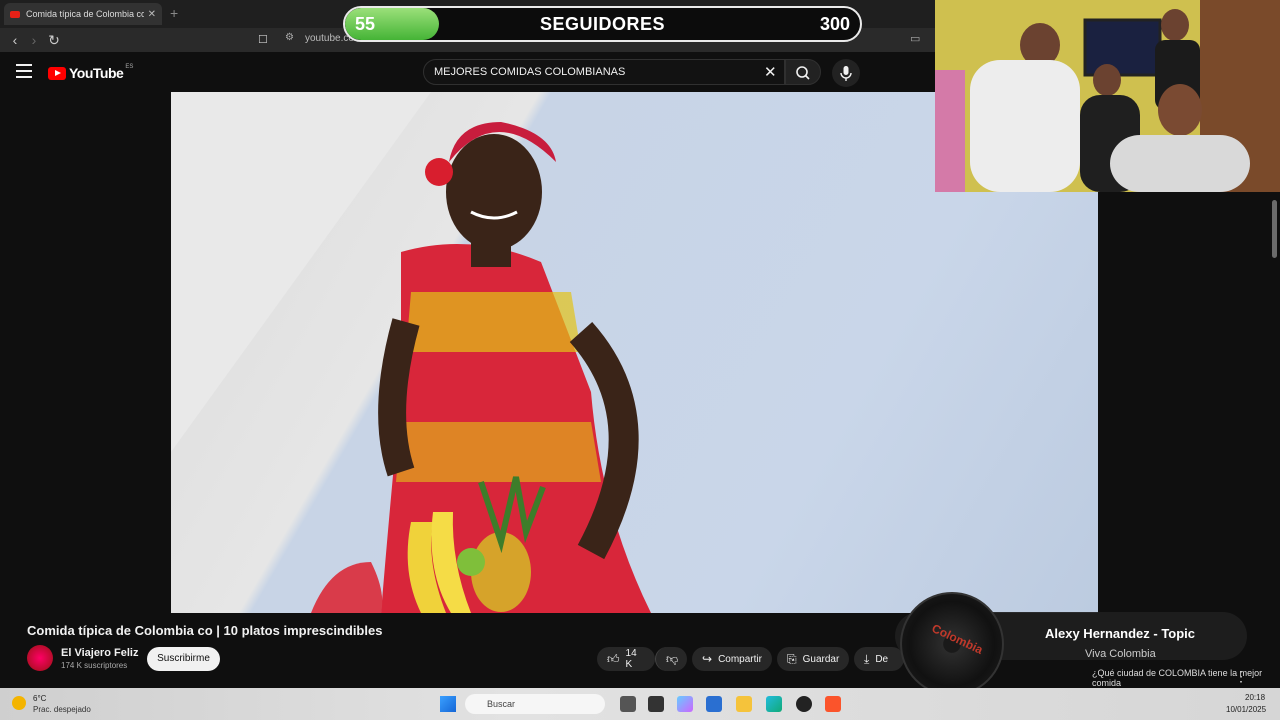 This screenshot has width=1280, height=720. What do you see at coordinates (1189, 402) in the screenshot?
I see `right-panel-empty` at bounding box center [1189, 402].